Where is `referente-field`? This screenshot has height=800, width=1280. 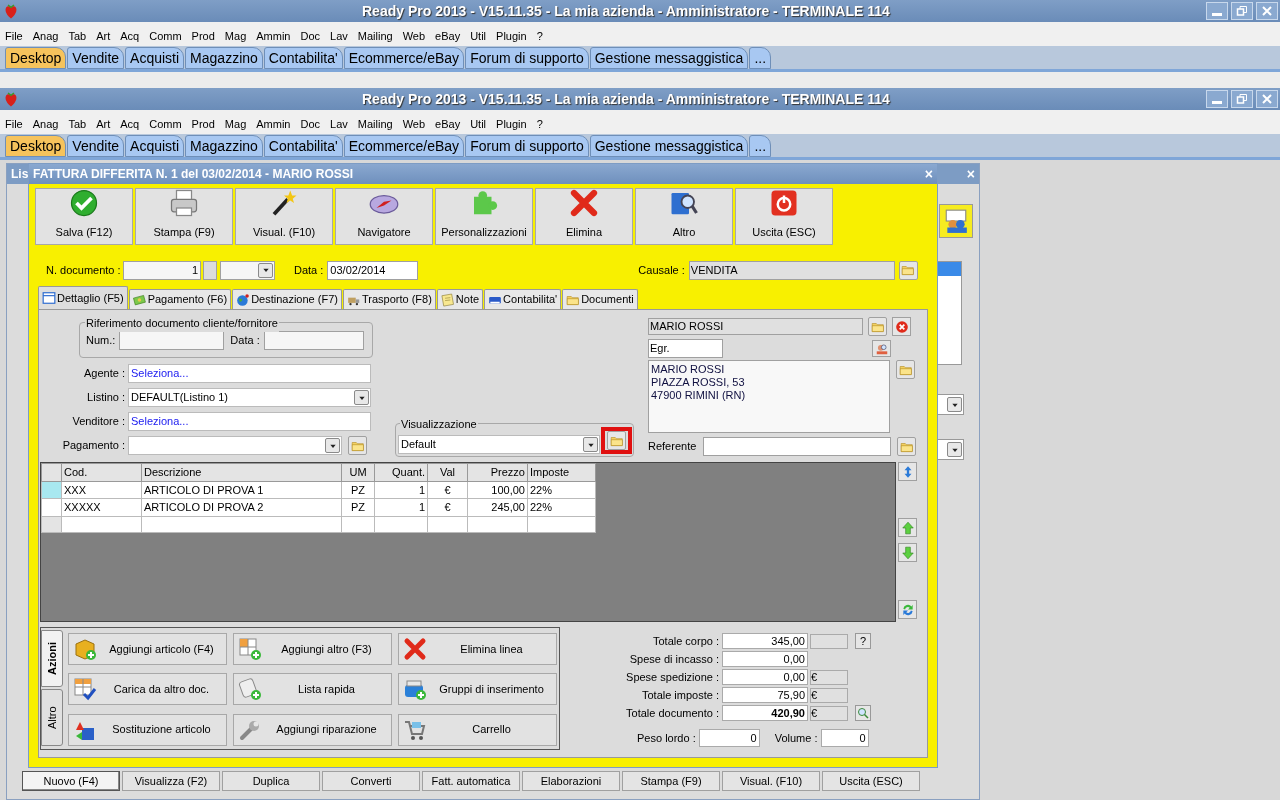 referente-field is located at coordinates (797, 446).